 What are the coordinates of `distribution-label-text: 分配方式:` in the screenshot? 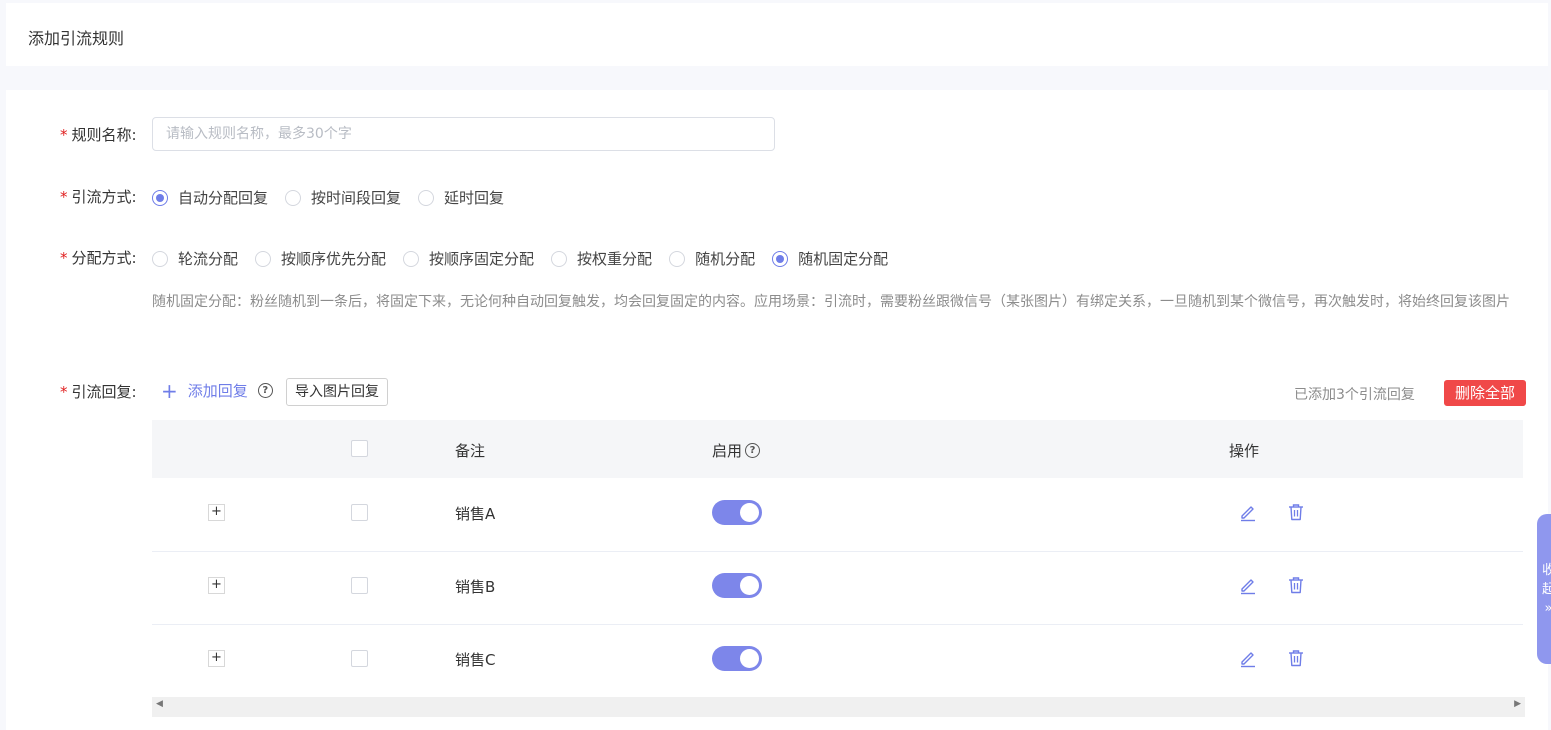 It's located at (104, 258).